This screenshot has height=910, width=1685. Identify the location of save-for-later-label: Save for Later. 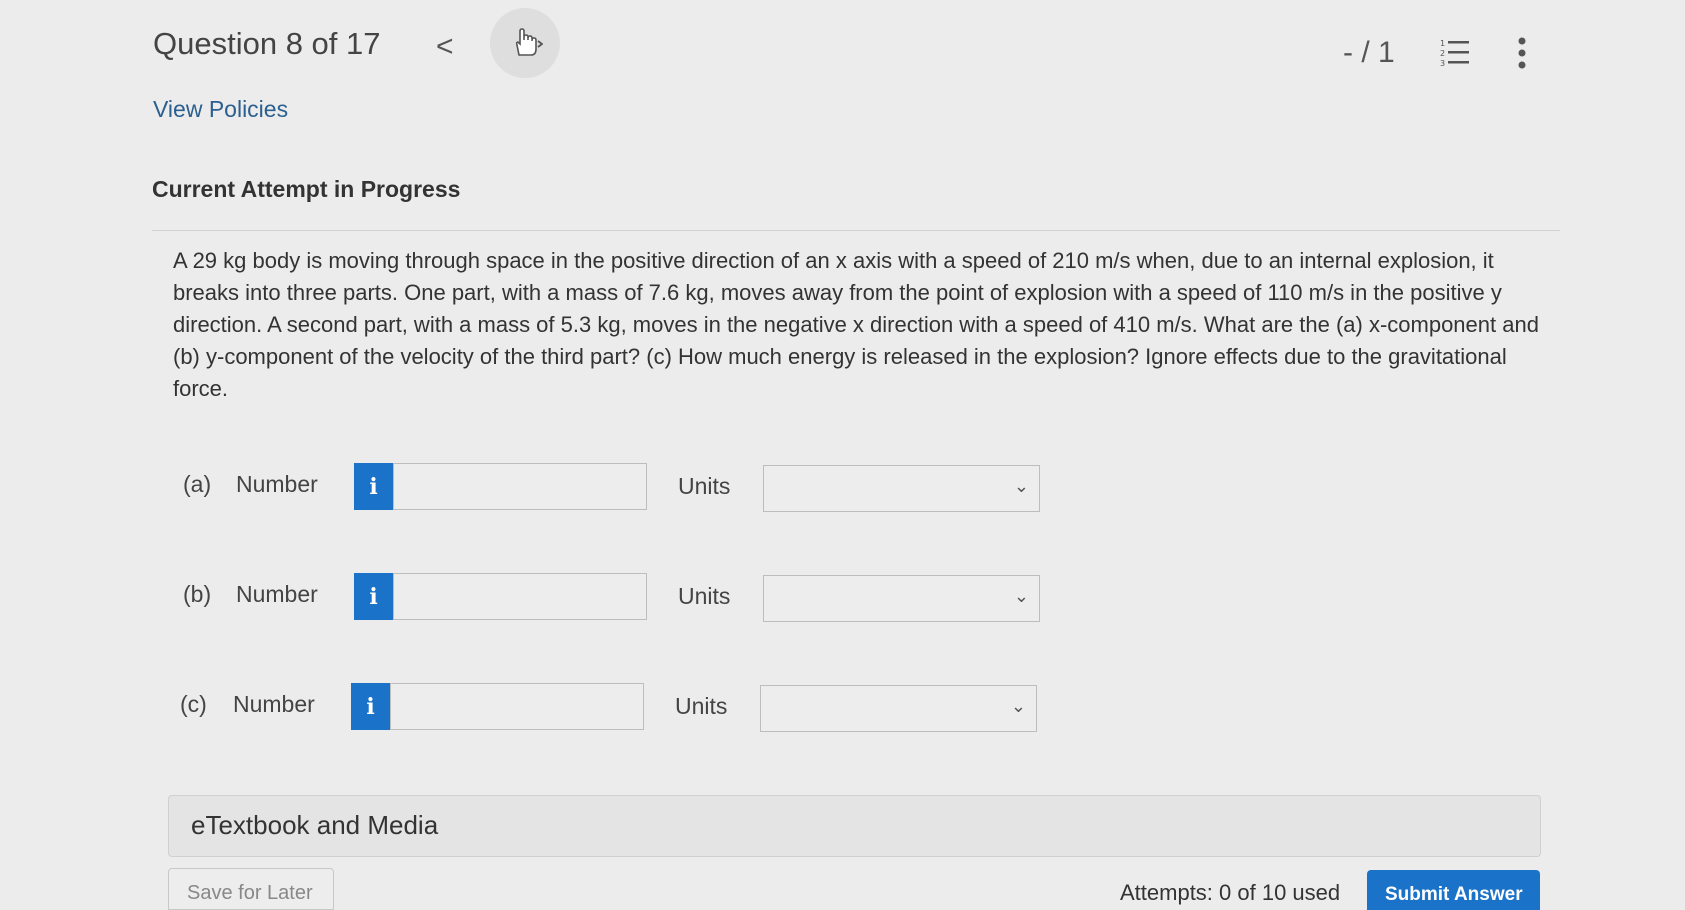
(250, 893).